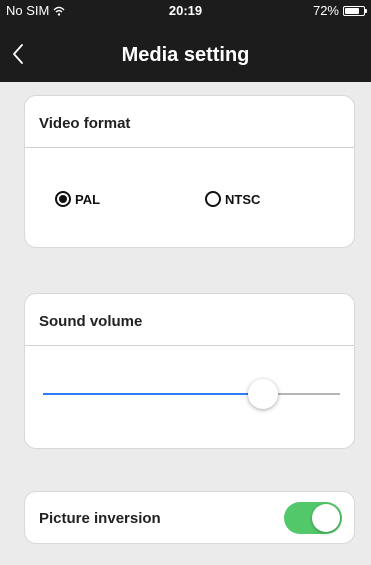  I want to click on radio-selected-icon, so click(63, 199).